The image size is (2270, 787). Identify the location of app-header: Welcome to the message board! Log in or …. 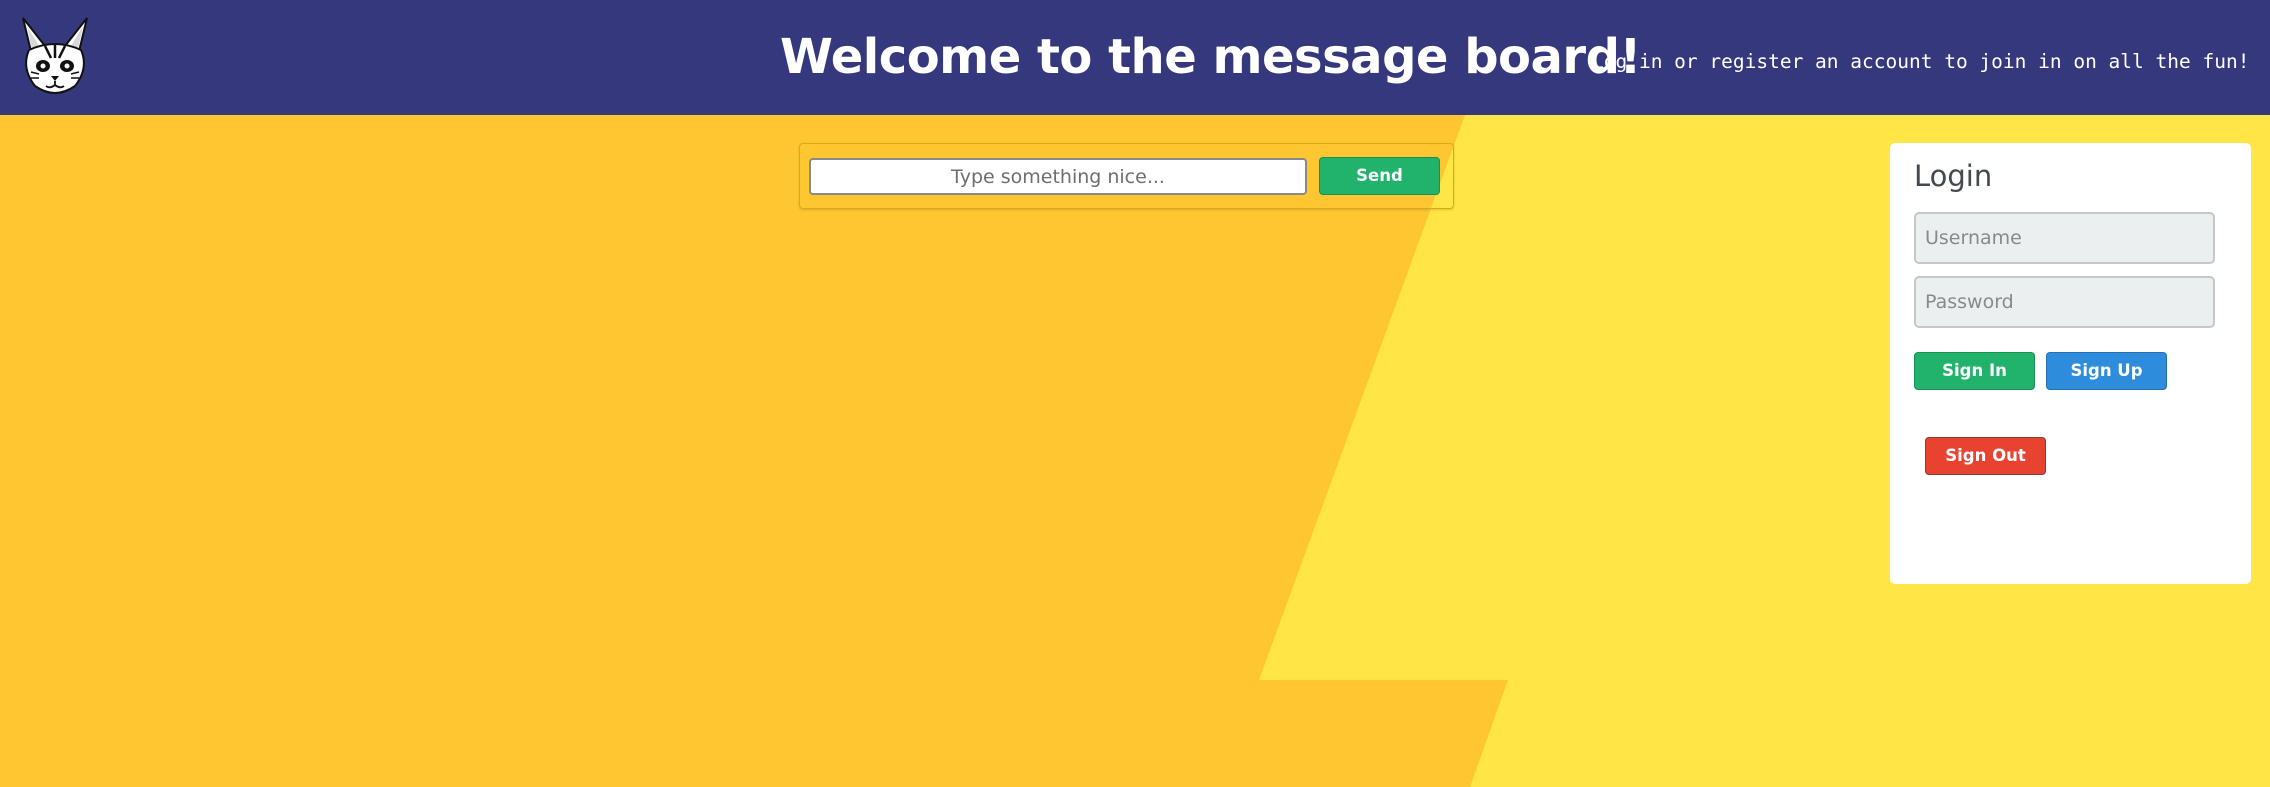
(1135, 57).